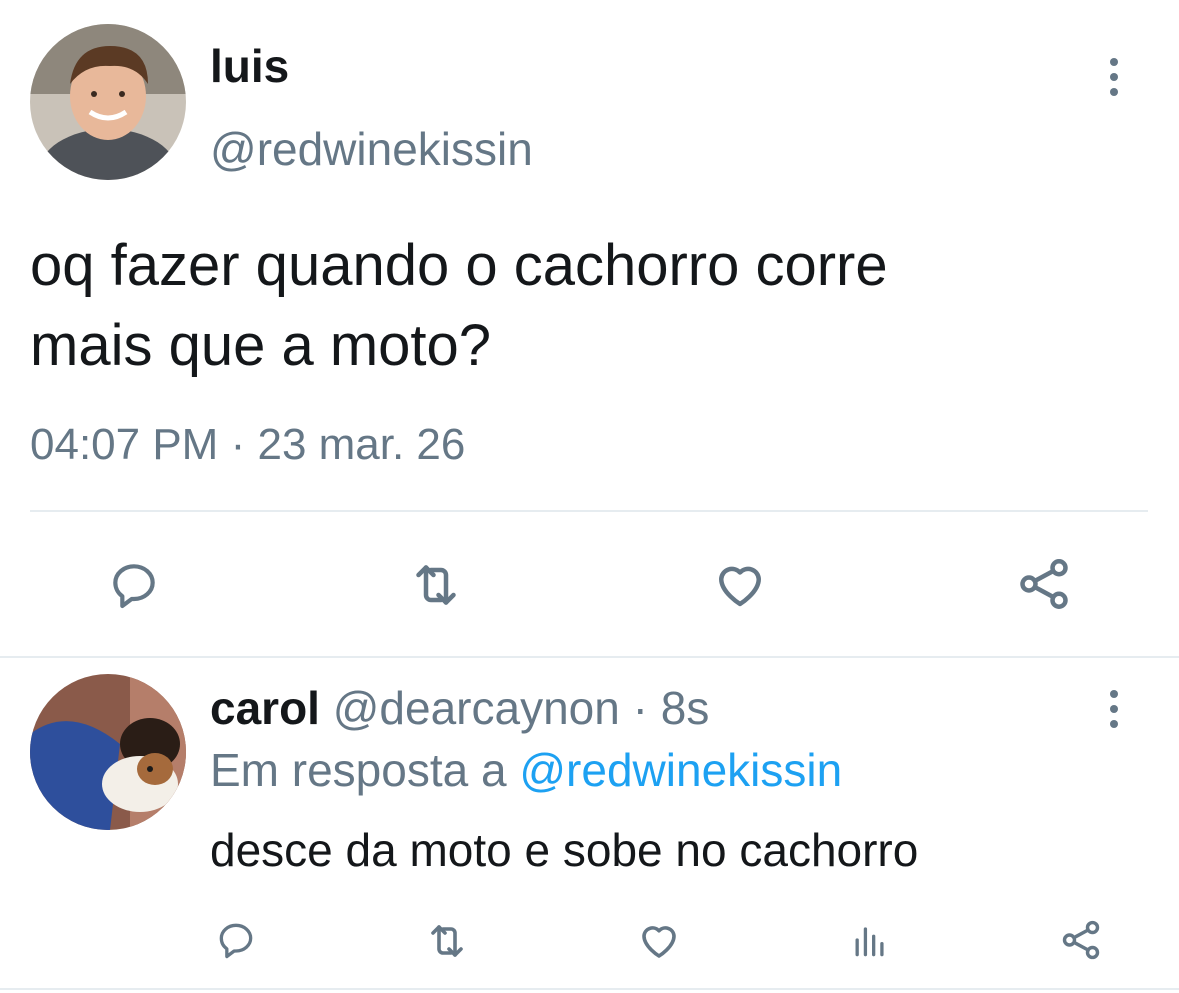  Describe the element at coordinates (564, 850) in the screenshot. I see `reply-text: desce da moto e sobe no cachorro` at that location.